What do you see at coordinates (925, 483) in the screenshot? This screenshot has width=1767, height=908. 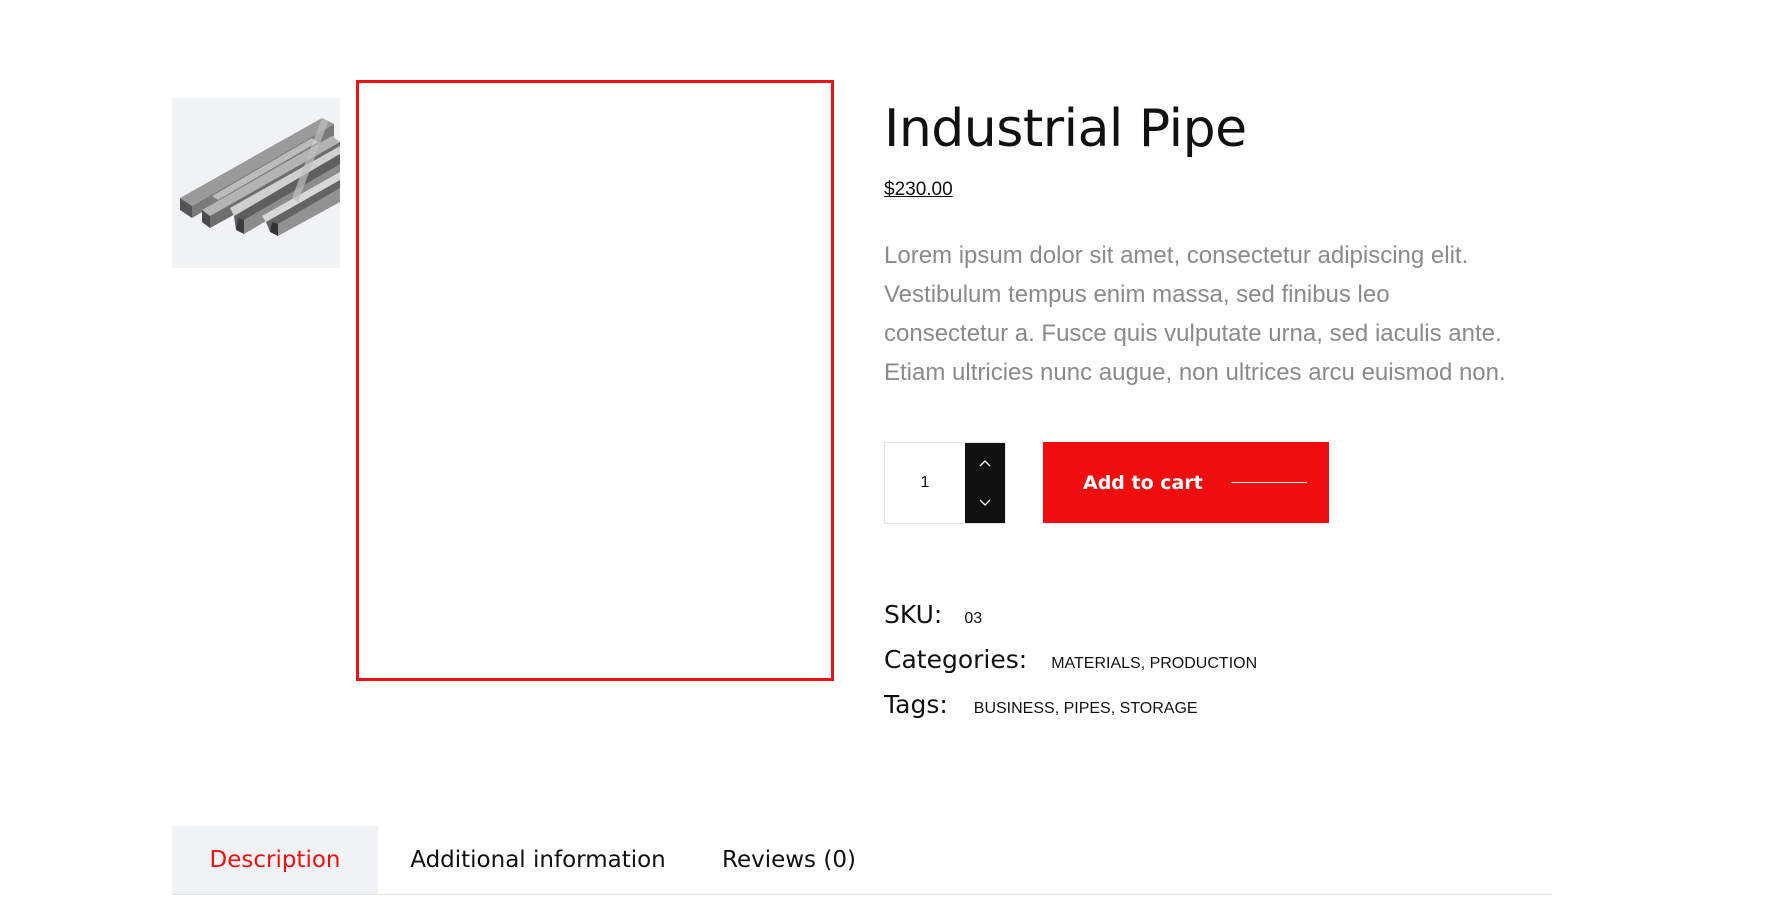 I see `quantity-input` at bounding box center [925, 483].